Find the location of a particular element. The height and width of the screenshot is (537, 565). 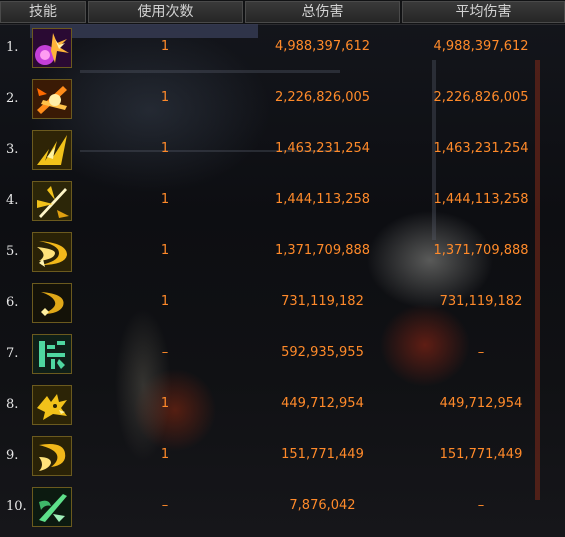

header-average-damage: 平均伤害 is located at coordinates (483, 12).